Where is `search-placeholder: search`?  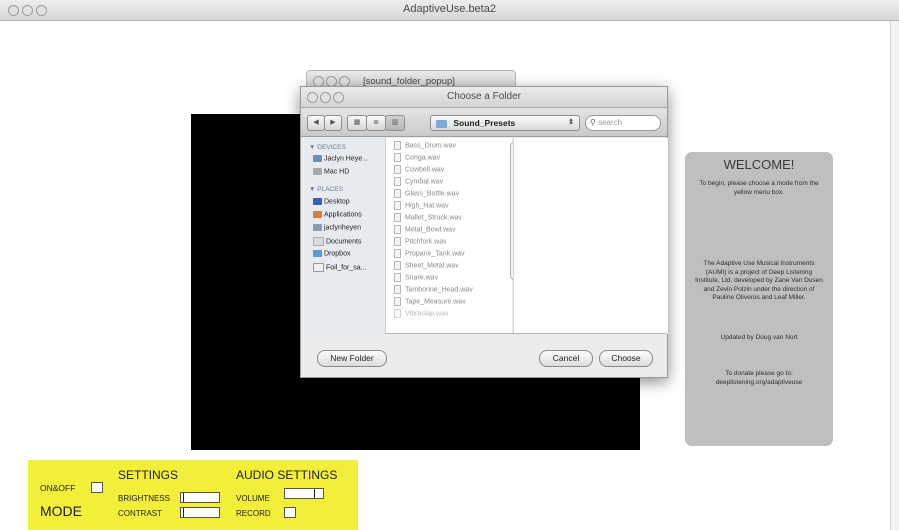
search-placeholder: search is located at coordinates (610, 122).